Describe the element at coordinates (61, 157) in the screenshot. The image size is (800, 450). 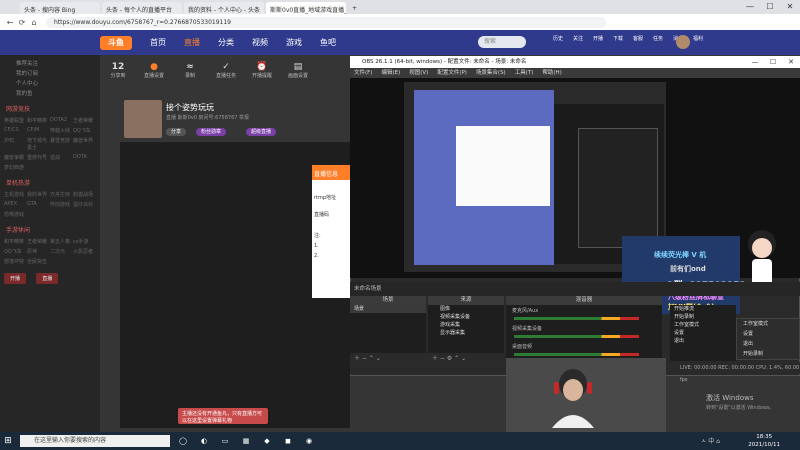
I see `sidebar-category-item: 逆战` at that location.